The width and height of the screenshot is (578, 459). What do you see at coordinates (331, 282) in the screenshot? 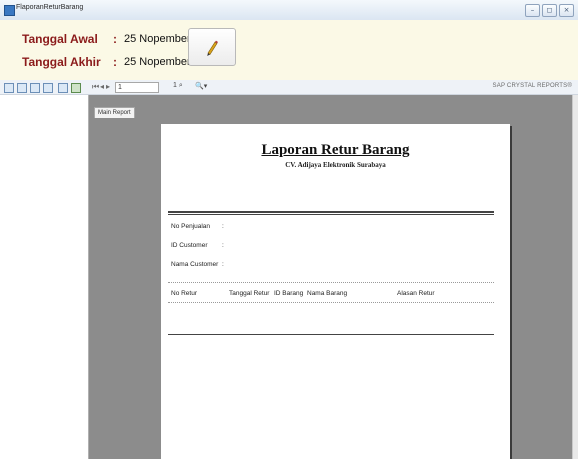
I see `column-header-top-rule` at bounding box center [331, 282].